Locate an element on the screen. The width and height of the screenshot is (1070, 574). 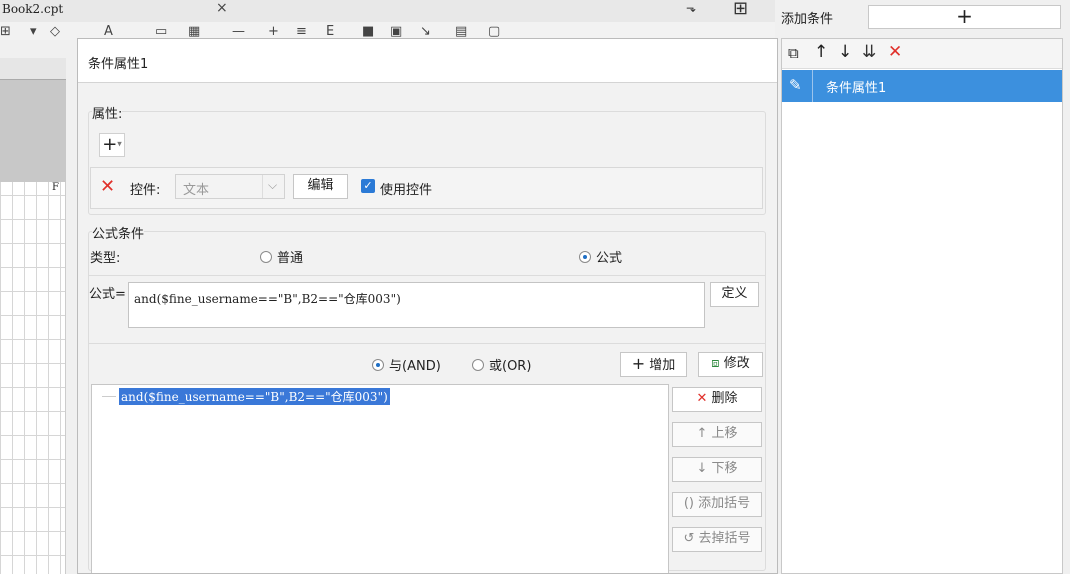
control-type-select: 文本 ⌵ is located at coordinates (230, 186).